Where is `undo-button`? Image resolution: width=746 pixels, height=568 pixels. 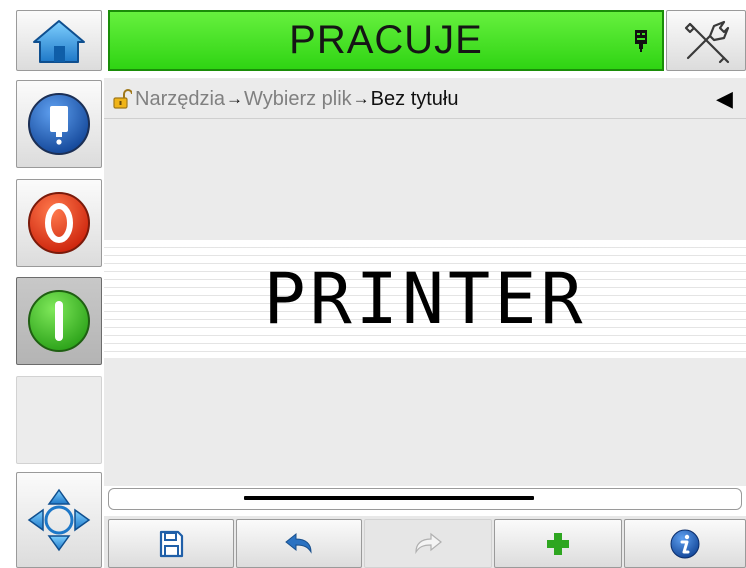 undo-button is located at coordinates (299, 543).